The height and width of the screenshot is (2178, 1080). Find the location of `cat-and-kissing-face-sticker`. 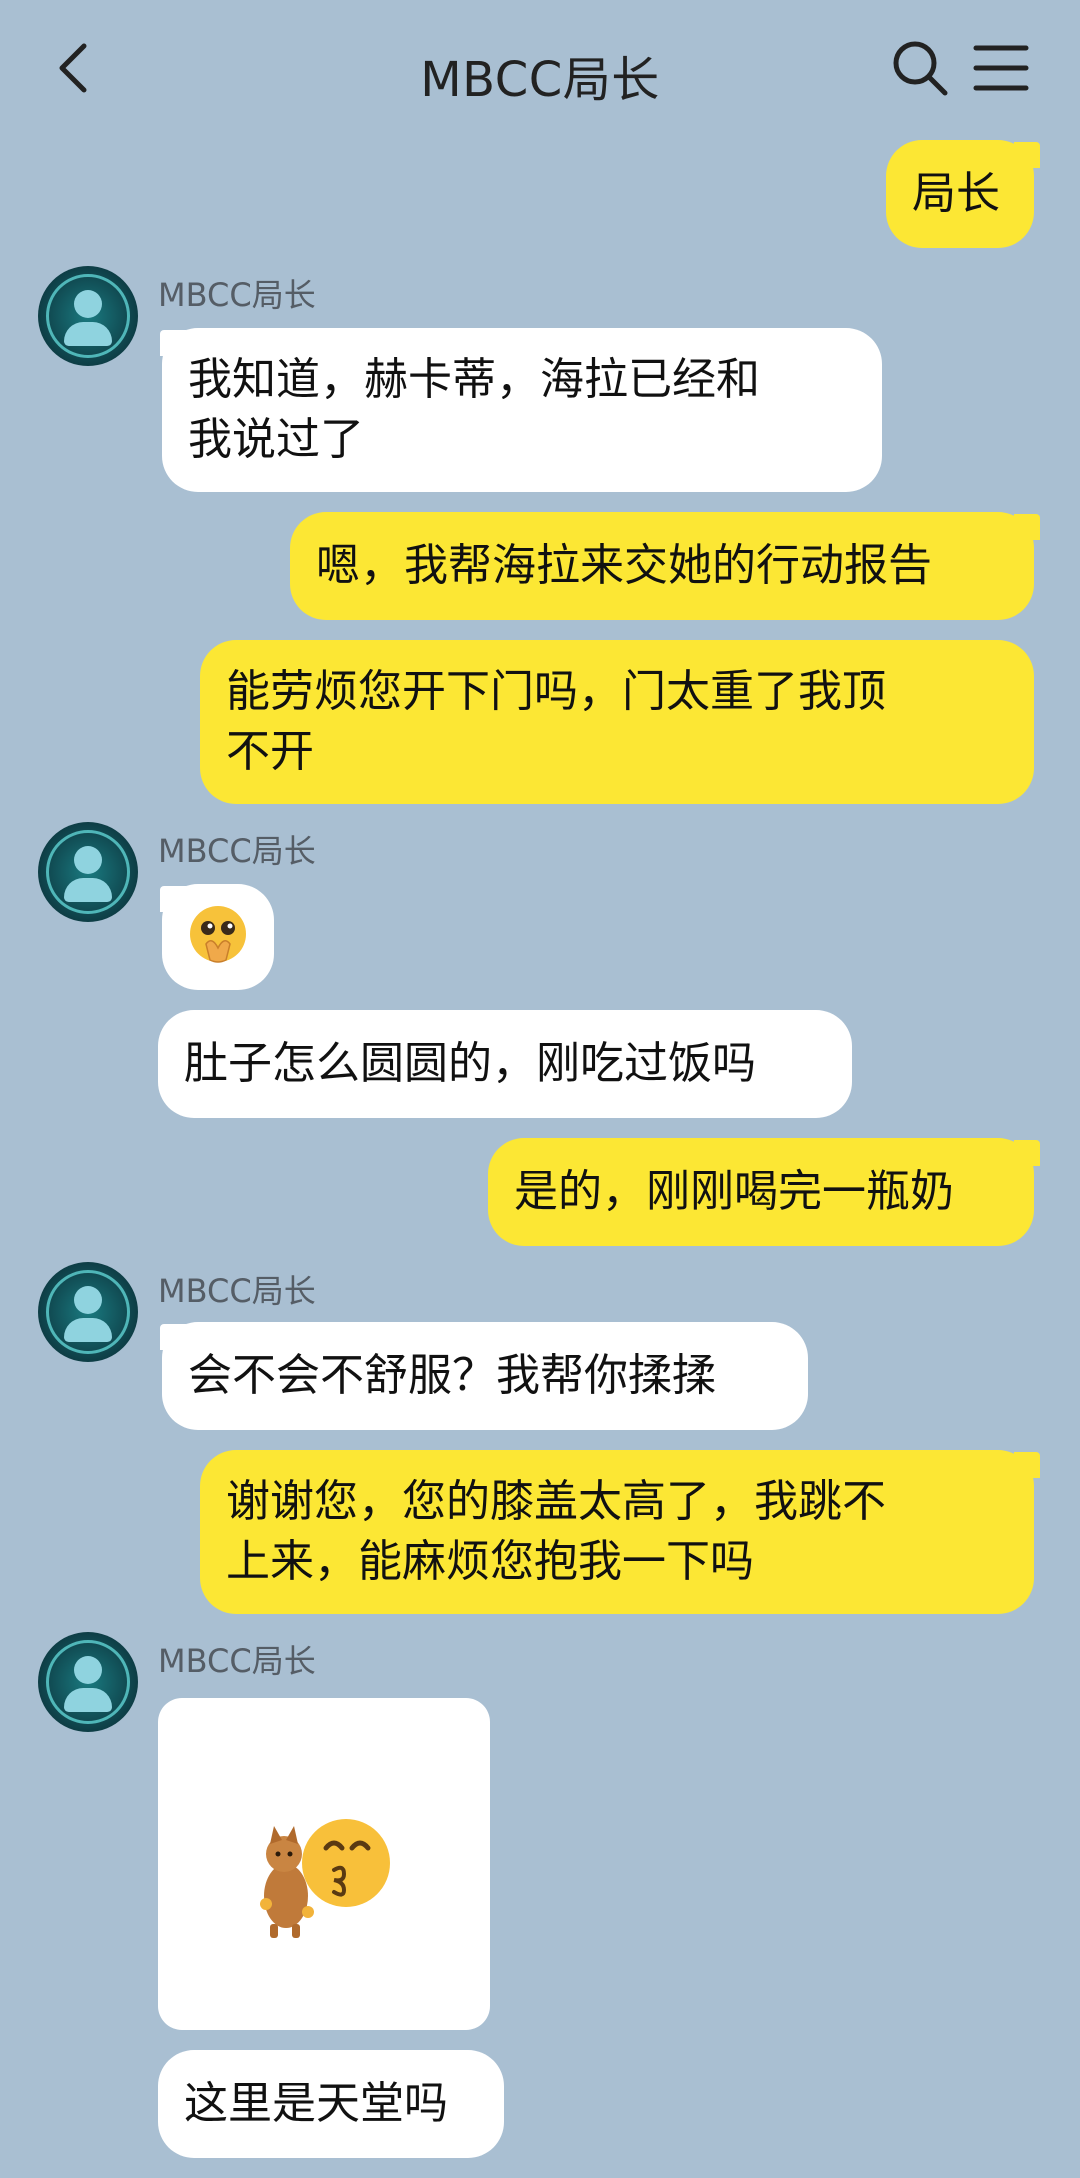

cat-and-kissing-face-sticker is located at coordinates (325, 1878).